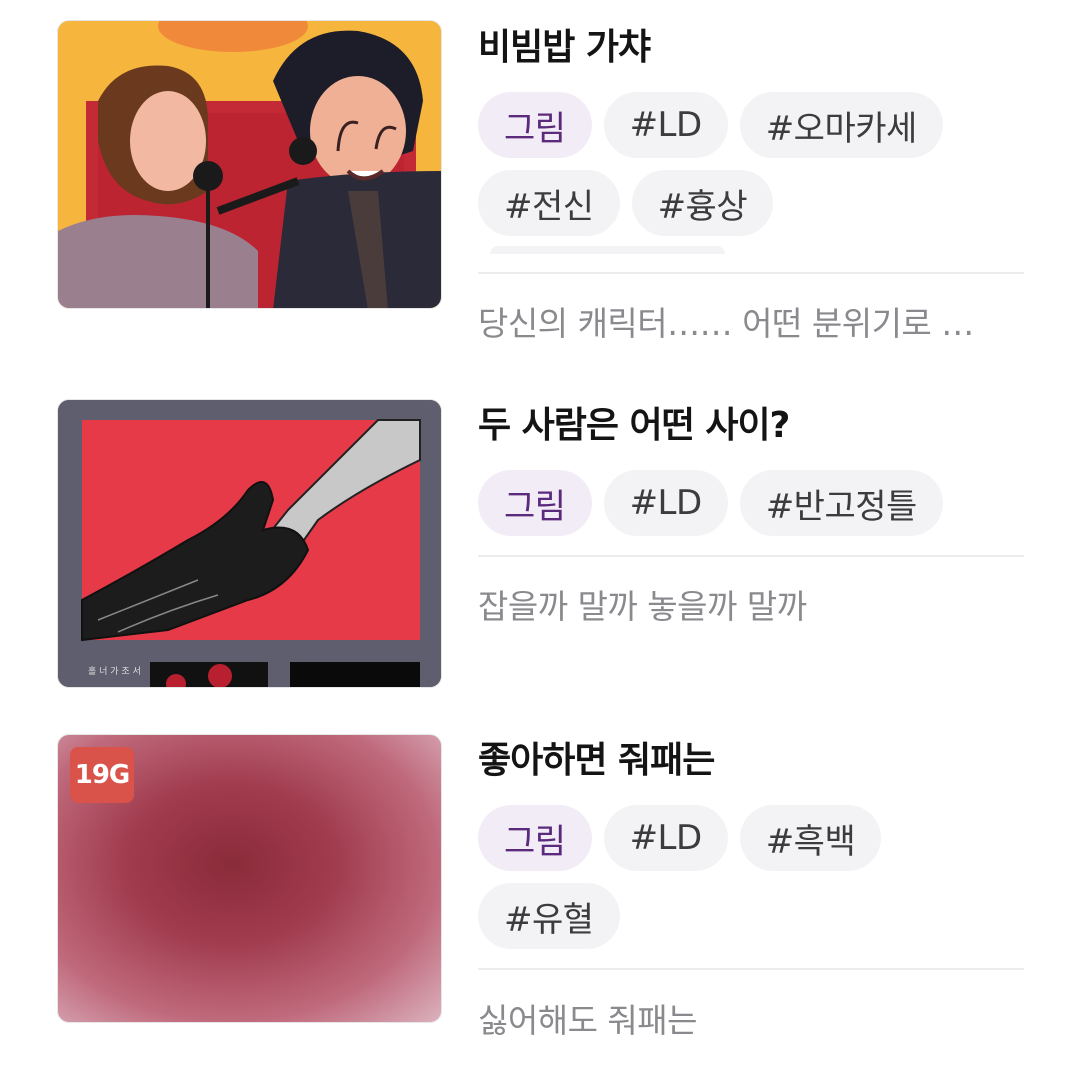 This screenshot has width=1080, height=1080. Describe the element at coordinates (751, 761) in the screenshot. I see `item-title: 좋아하면 줘패는` at that location.